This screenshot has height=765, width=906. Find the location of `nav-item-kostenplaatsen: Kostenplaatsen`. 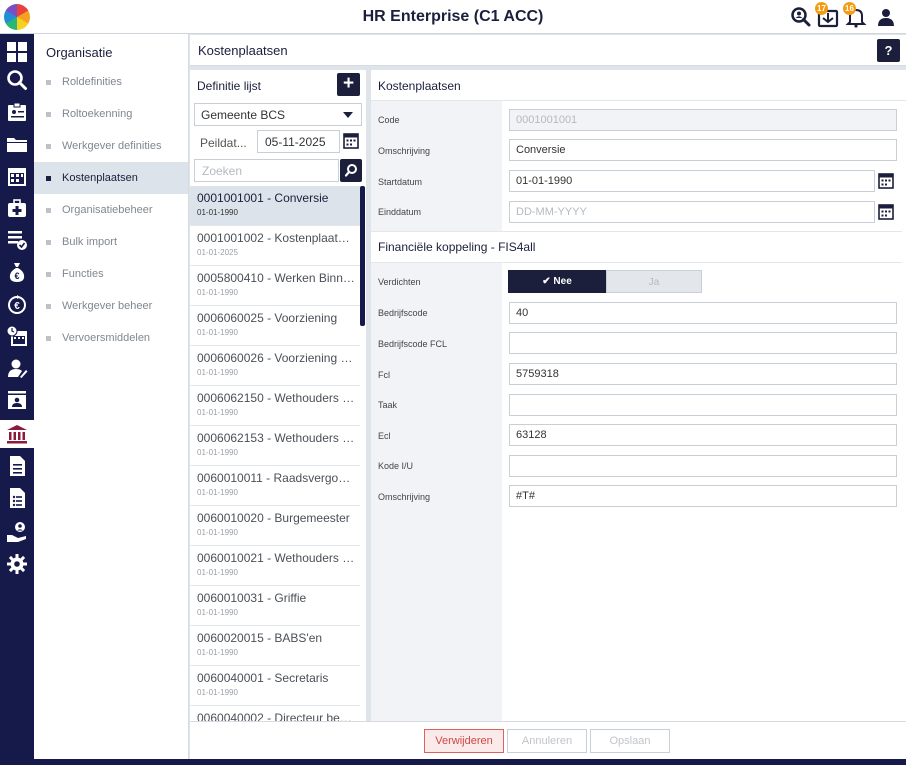

nav-item-kostenplaatsen: Kostenplaatsen is located at coordinates (111, 178).